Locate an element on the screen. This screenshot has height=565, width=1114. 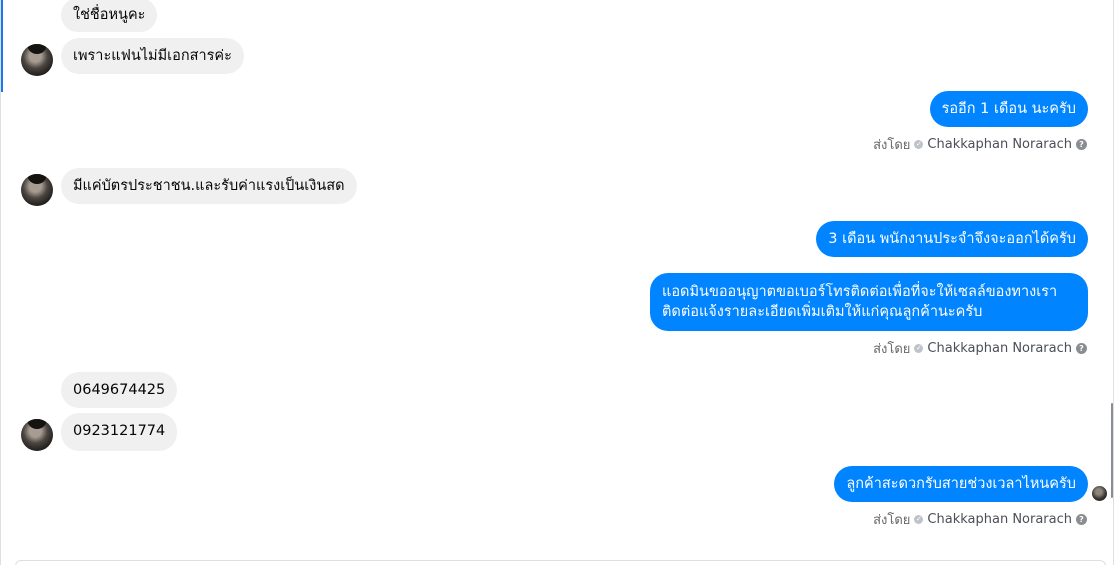
message-bubble-outgoing: ลูกค้าสะดวกรับสายช่วงเวลาไหนครับ is located at coordinates (961, 484).